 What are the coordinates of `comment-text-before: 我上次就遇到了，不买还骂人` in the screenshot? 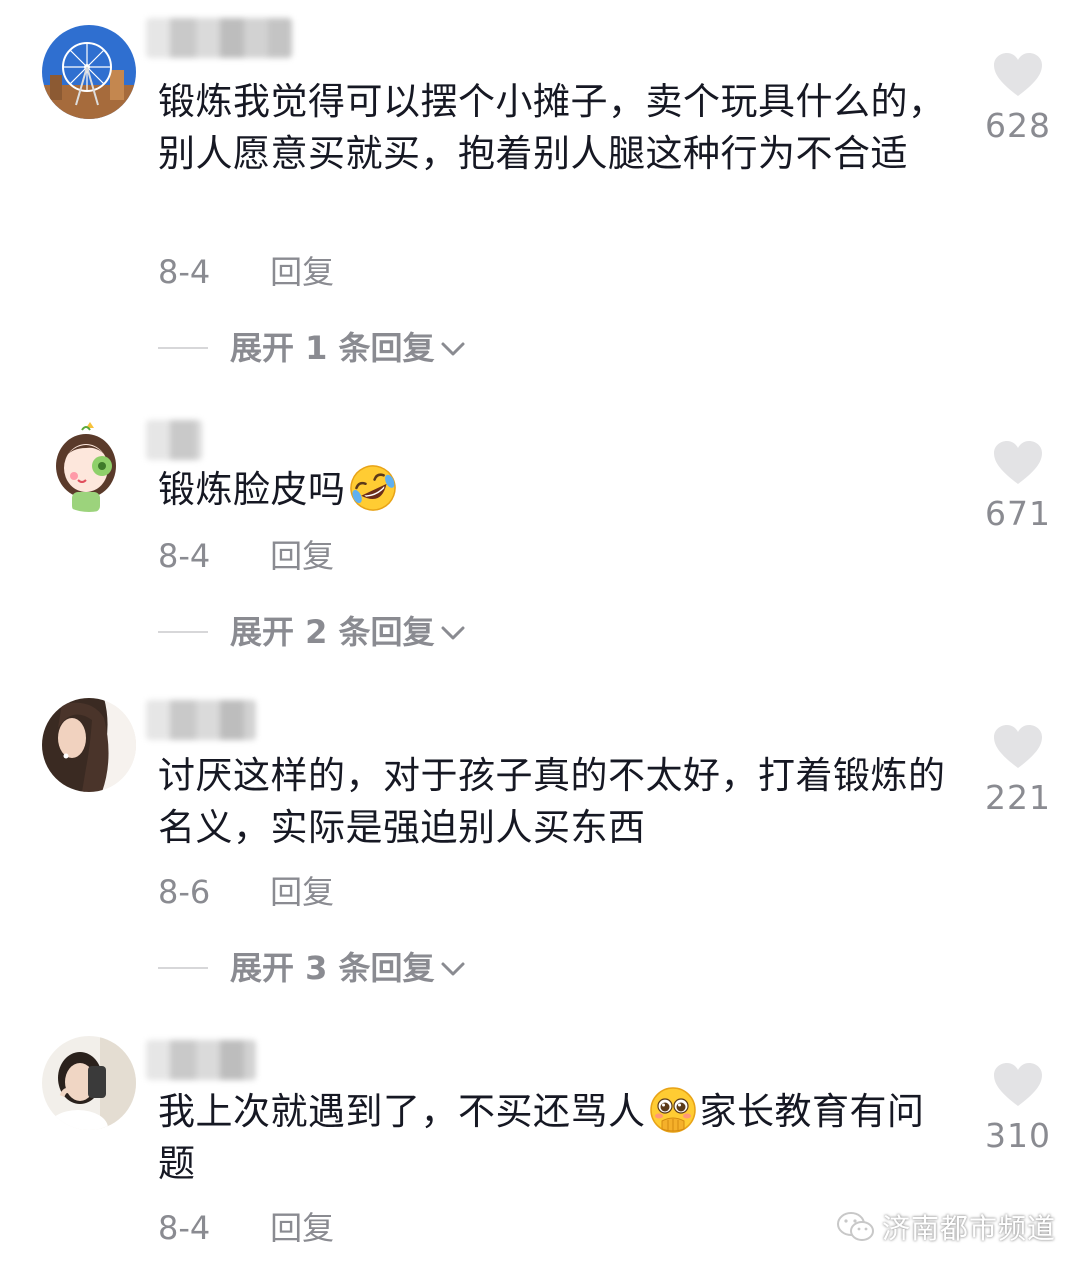 It's located at (402, 1111).